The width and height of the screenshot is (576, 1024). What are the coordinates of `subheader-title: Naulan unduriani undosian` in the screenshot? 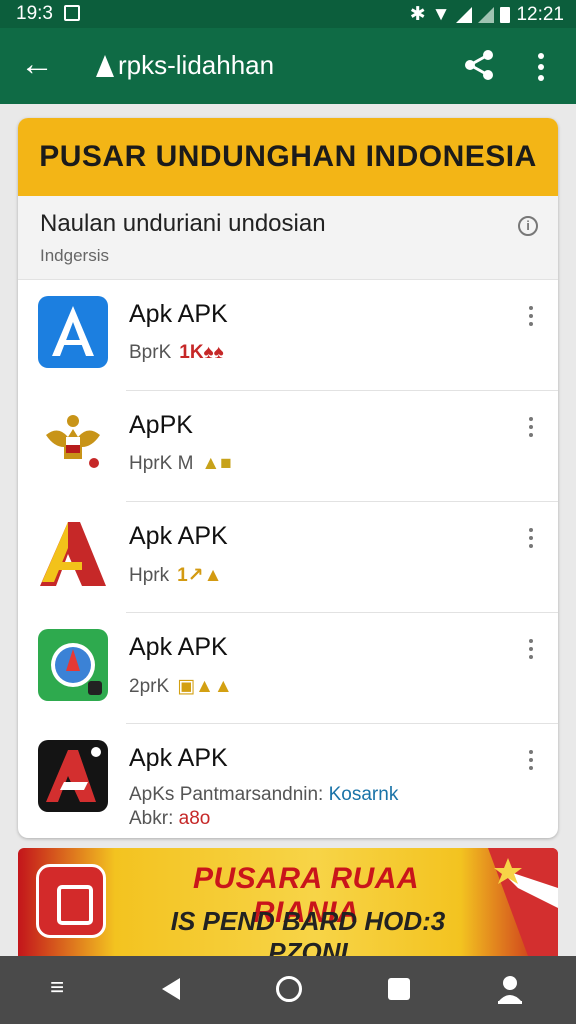 It's located at (183, 223).